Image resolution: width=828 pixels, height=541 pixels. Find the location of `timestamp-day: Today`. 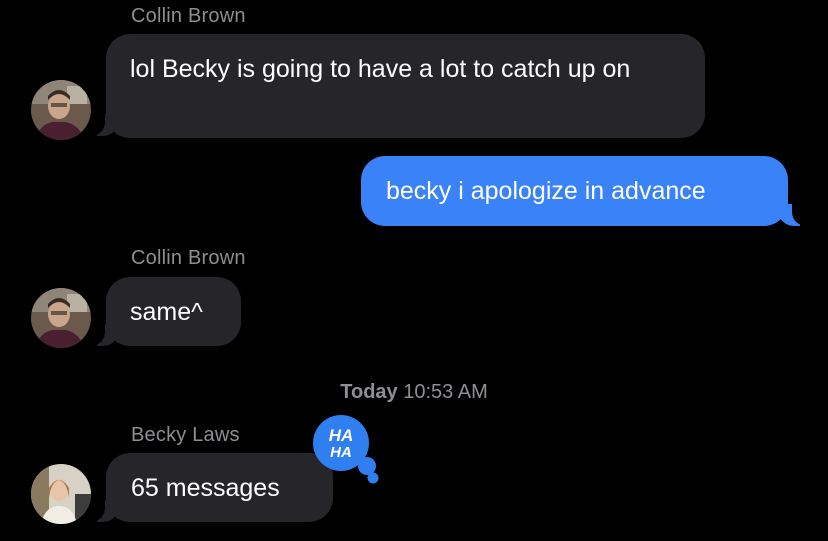

timestamp-day: Today is located at coordinates (369, 392).